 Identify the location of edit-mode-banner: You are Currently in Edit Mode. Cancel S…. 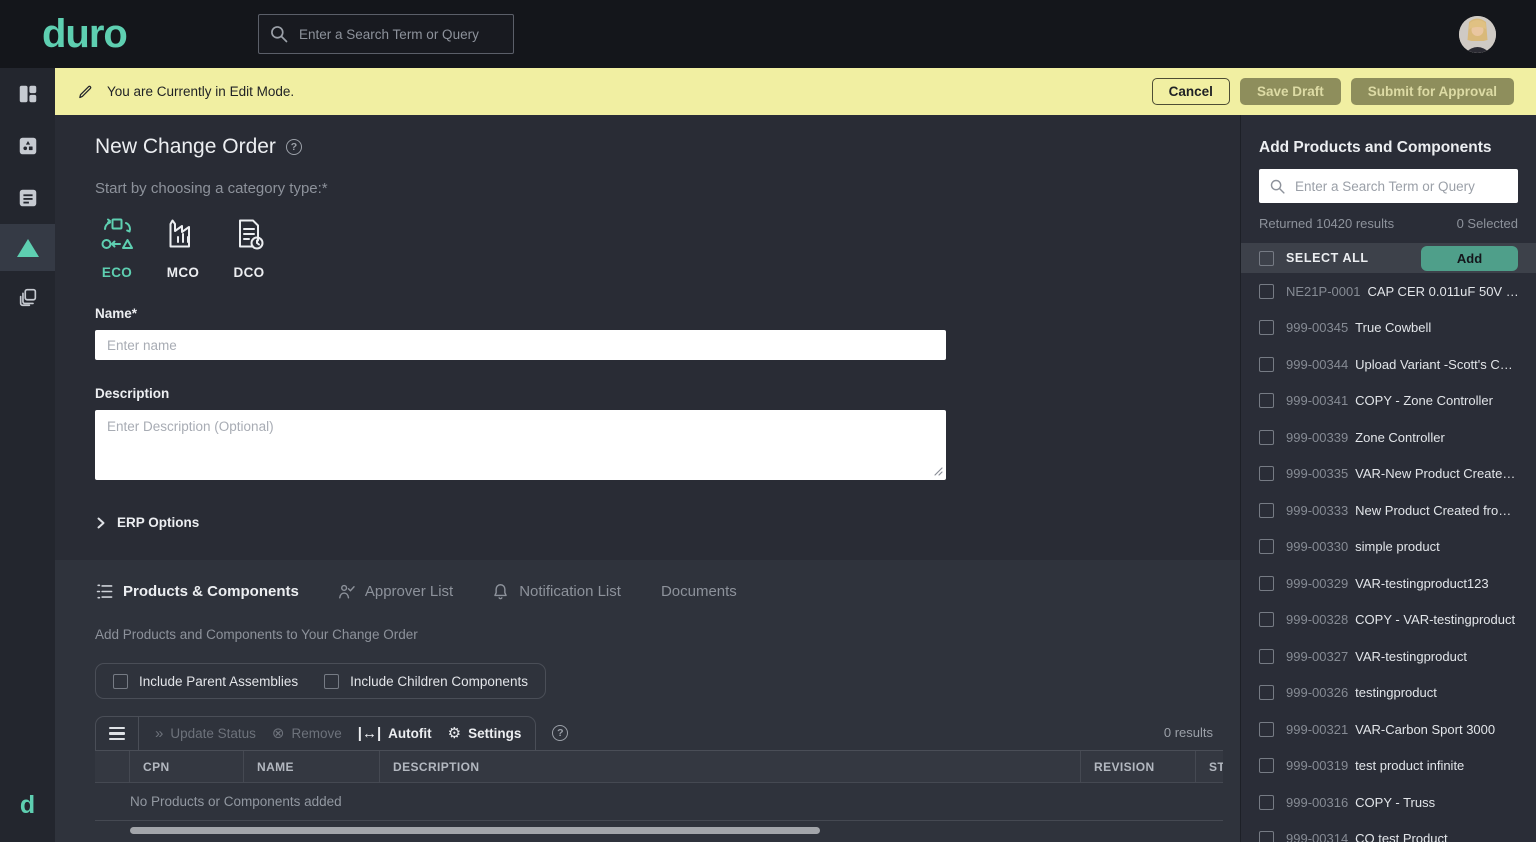
(795, 91).